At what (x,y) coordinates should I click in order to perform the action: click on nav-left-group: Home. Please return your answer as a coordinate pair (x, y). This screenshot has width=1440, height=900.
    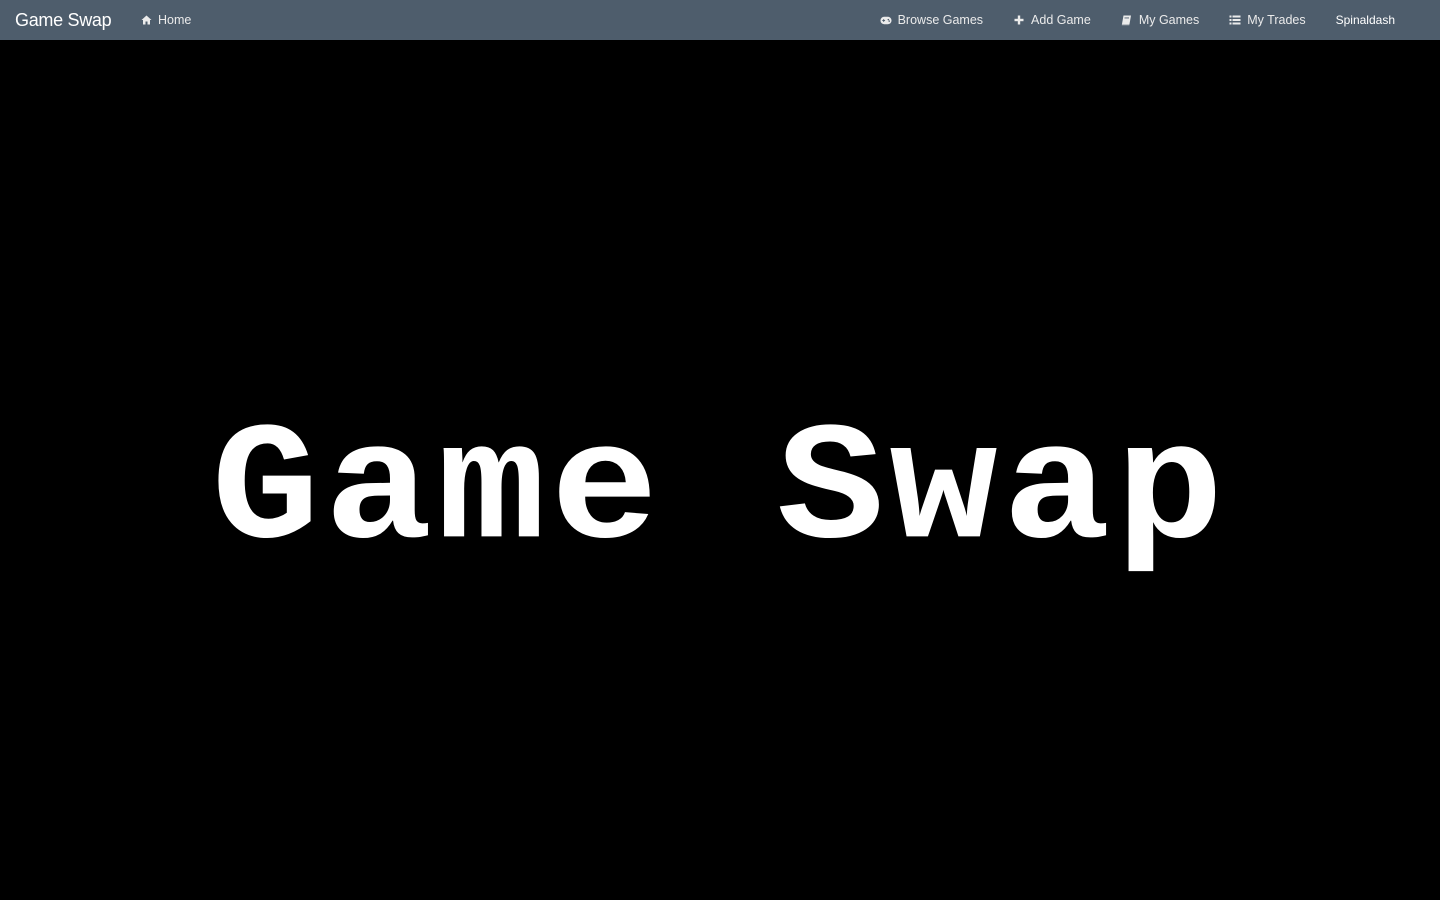
    Looking at the image, I should click on (165, 20).